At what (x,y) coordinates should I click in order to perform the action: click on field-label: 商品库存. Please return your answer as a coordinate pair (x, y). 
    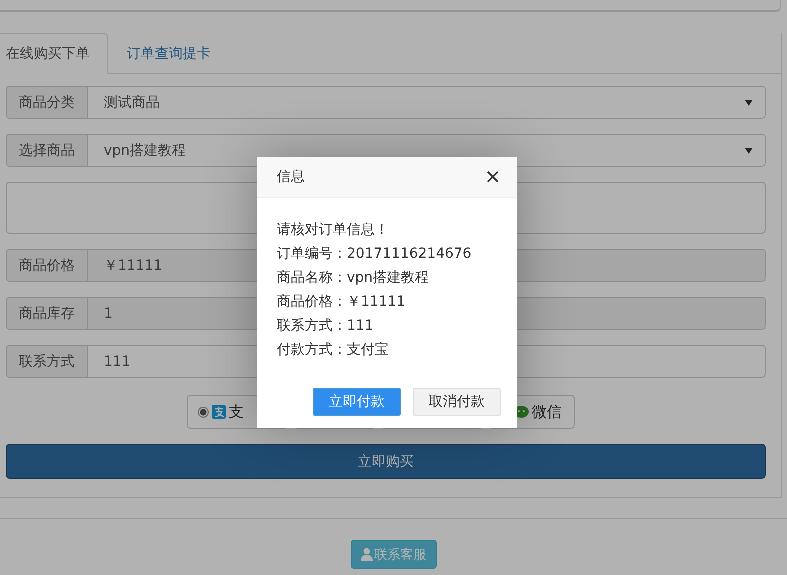
    Looking at the image, I should click on (47, 313).